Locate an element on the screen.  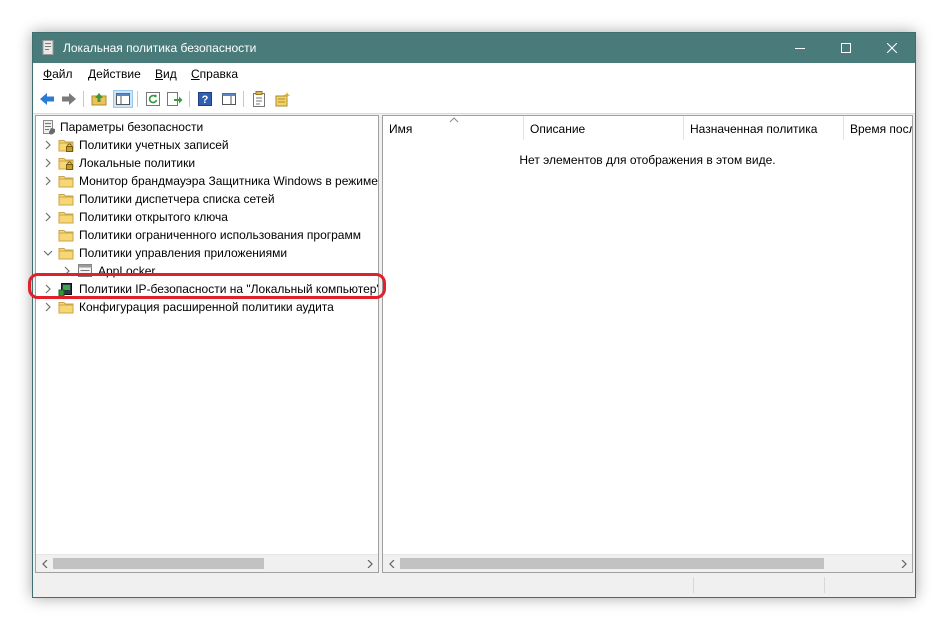
export-list-button is located at coordinates (175, 99).